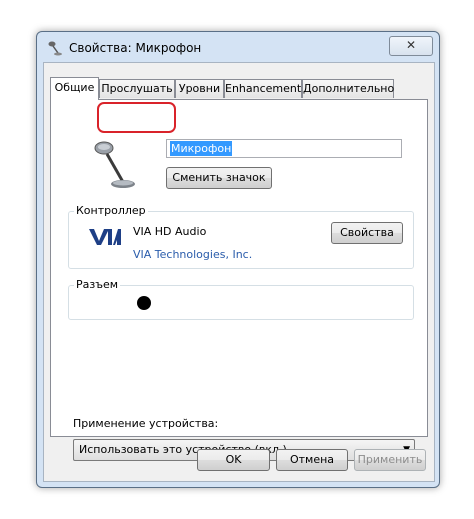 The width and height of the screenshot is (474, 519). What do you see at coordinates (135, 48) in the screenshot?
I see `window-title: Свойства: Микрофон` at bounding box center [135, 48].